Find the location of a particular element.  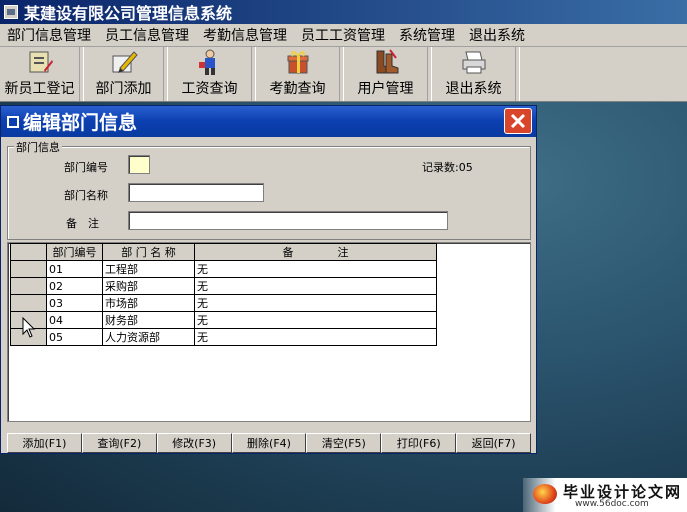

dept-code-label: 部门编号 is located at coordinates (86, 167).